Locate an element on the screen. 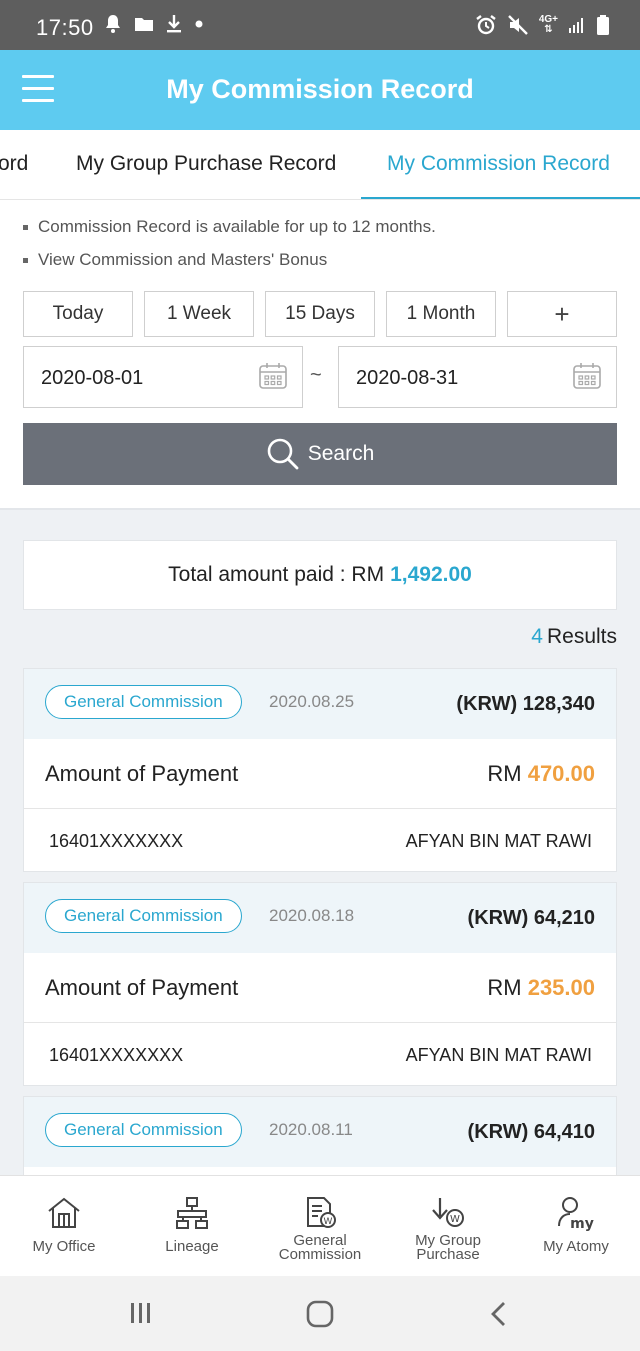 This screenshot has width=640, height=1351. record-krw-amount: (KRW) 64,410 is located at coordinates (531, 1132).